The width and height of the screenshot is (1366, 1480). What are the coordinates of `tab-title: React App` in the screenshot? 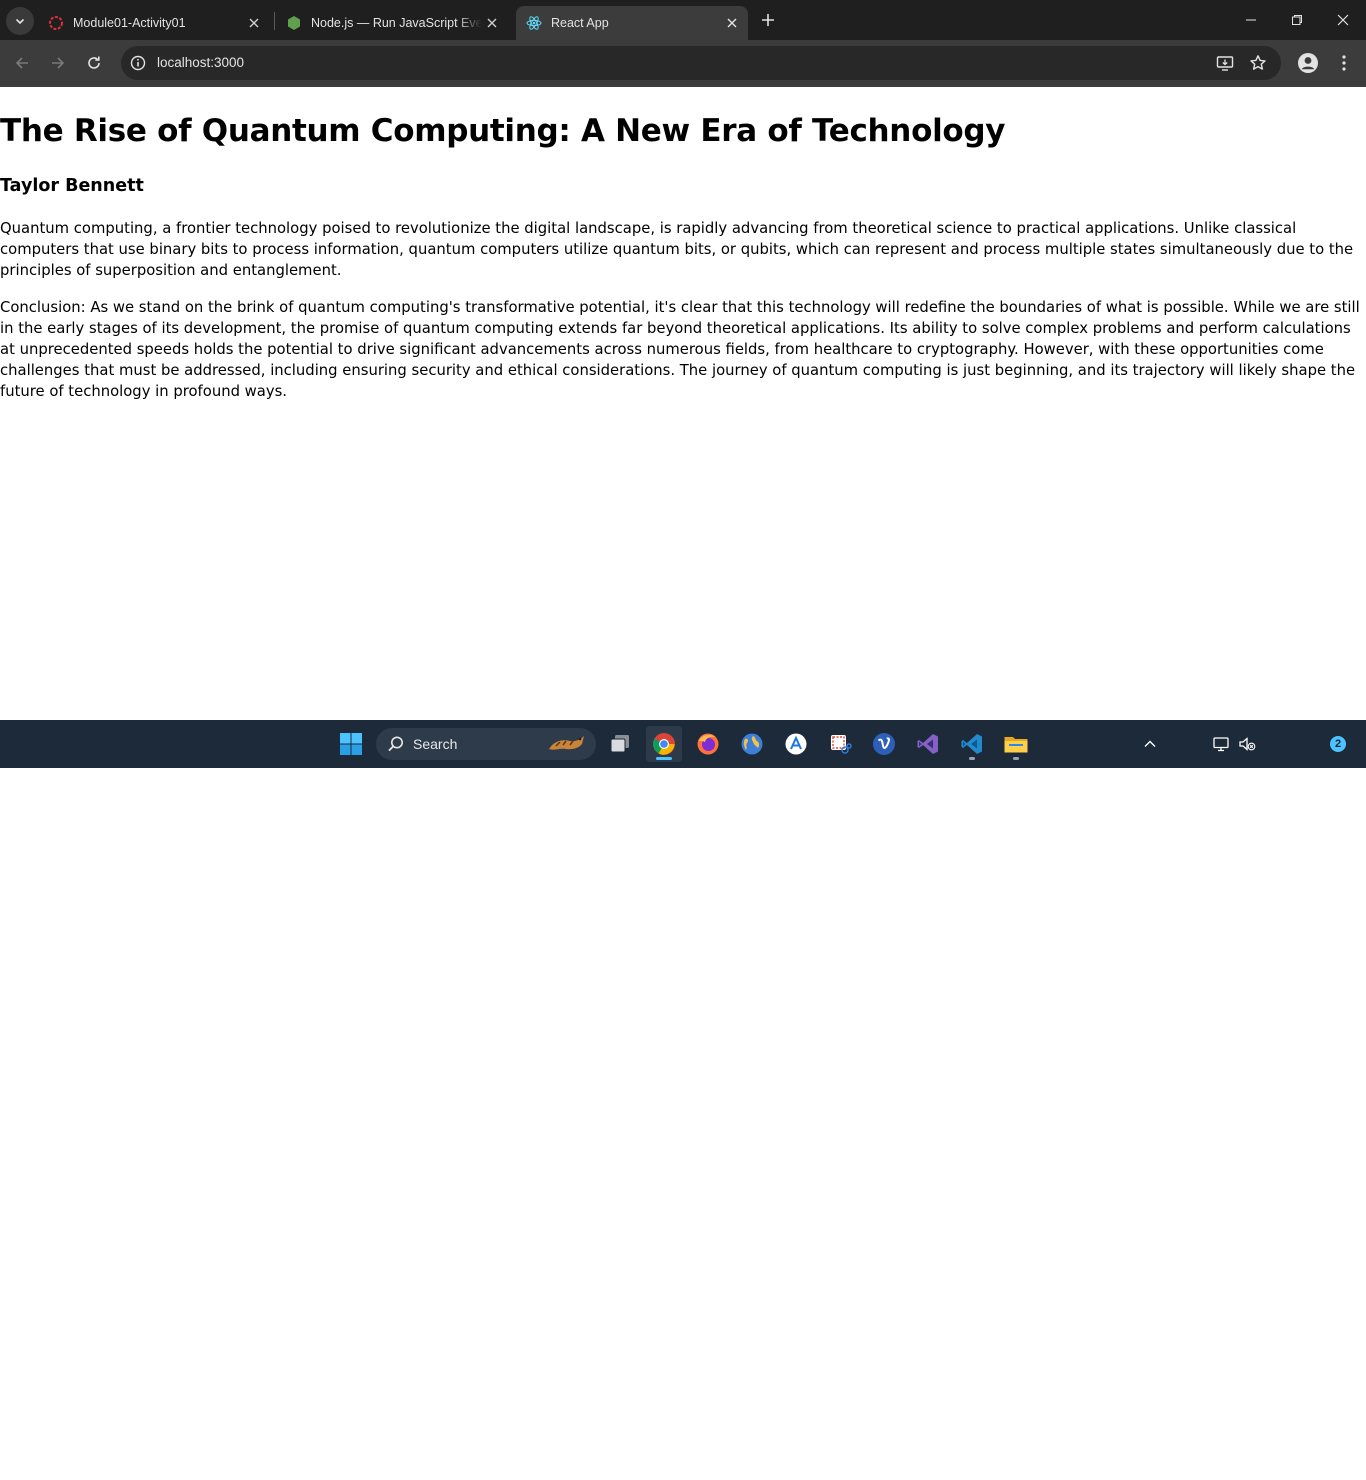 It's located at (580, 23).